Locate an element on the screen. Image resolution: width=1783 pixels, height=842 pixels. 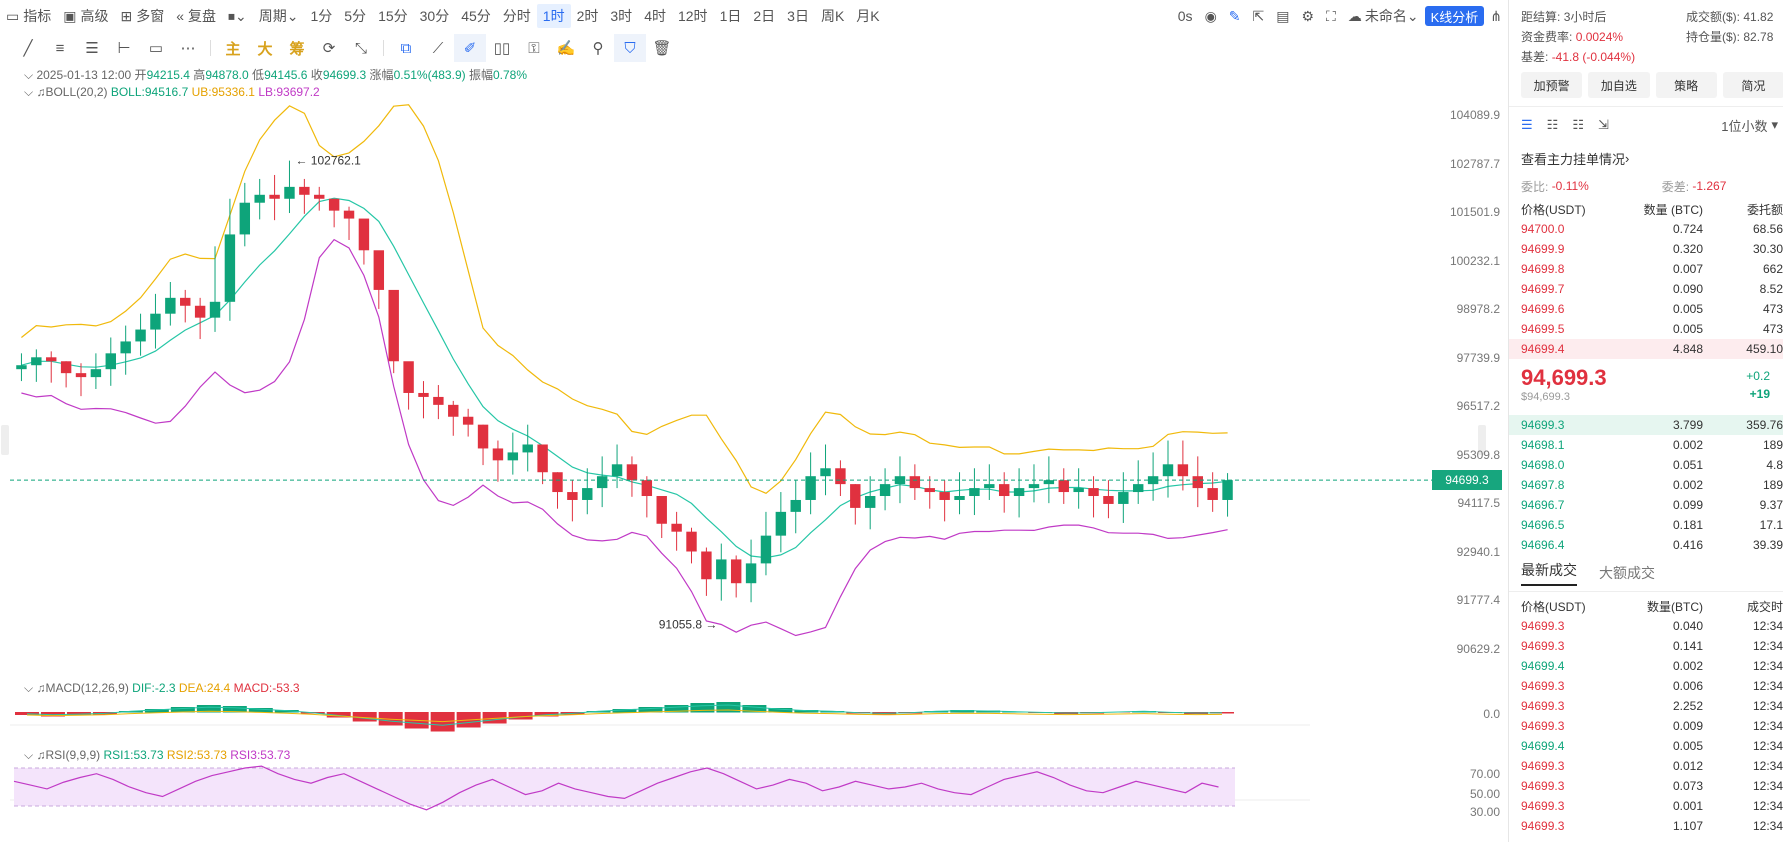
ask-view-icon: ☷ is located at coordinates (1578, 125).